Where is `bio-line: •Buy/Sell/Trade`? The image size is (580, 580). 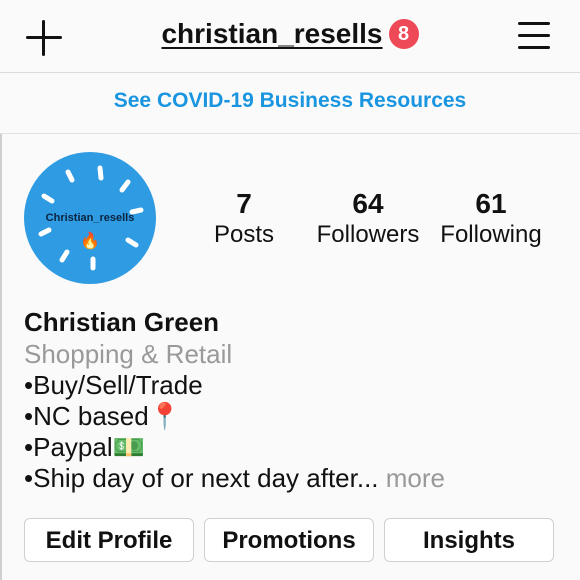 bio-line: •Buy/Sell/Trade is located at coordinates (113, 385).